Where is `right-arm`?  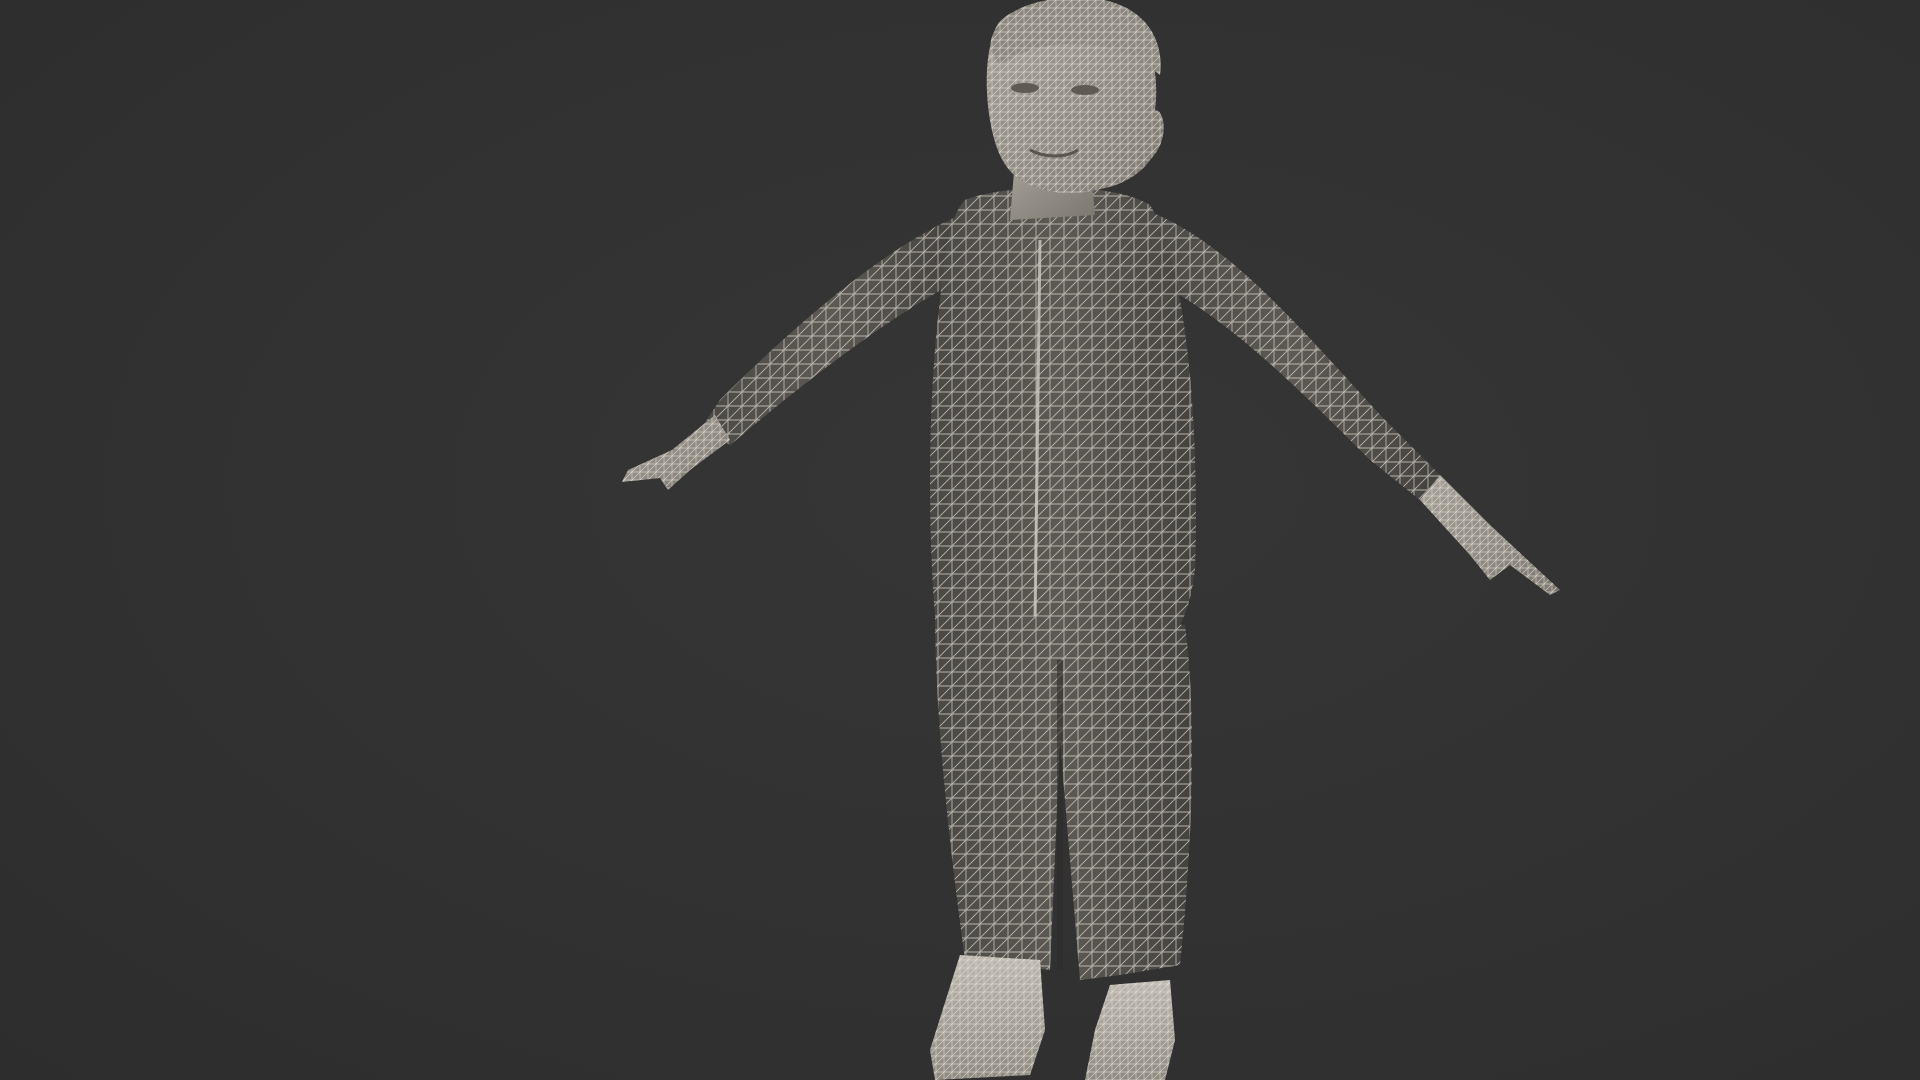 right-arm is located at coordinates (1352, 402).